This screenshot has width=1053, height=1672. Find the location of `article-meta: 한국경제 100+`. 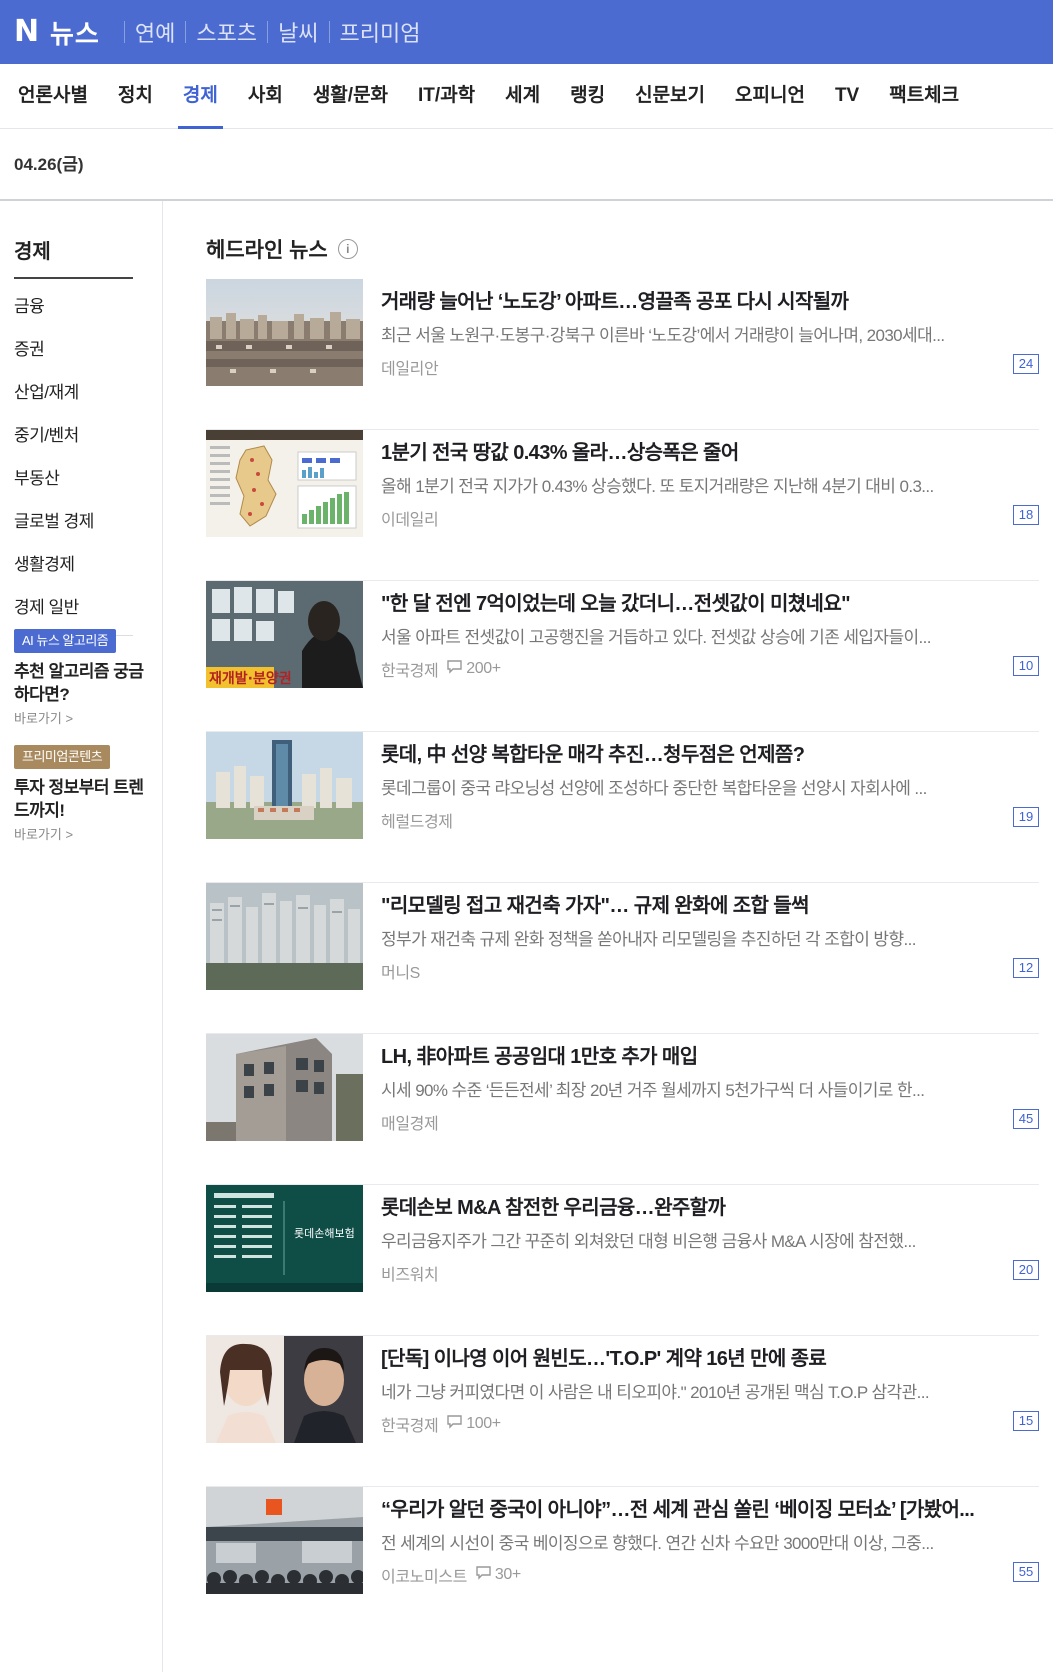

article-meta: 한국경제 100+ is located at coordinates (441, 1424).